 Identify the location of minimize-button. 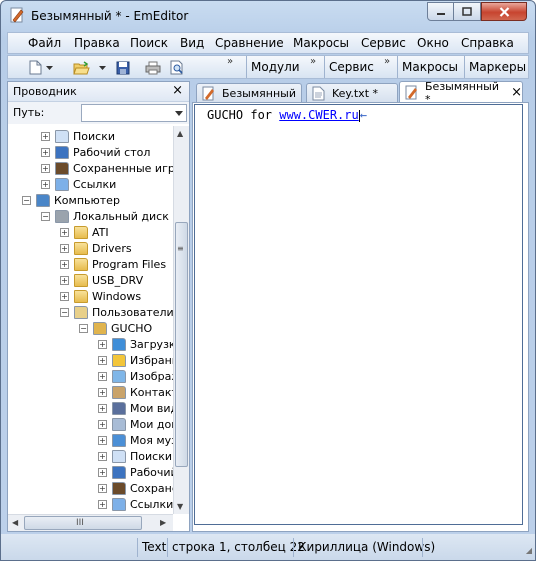
(440, 11).